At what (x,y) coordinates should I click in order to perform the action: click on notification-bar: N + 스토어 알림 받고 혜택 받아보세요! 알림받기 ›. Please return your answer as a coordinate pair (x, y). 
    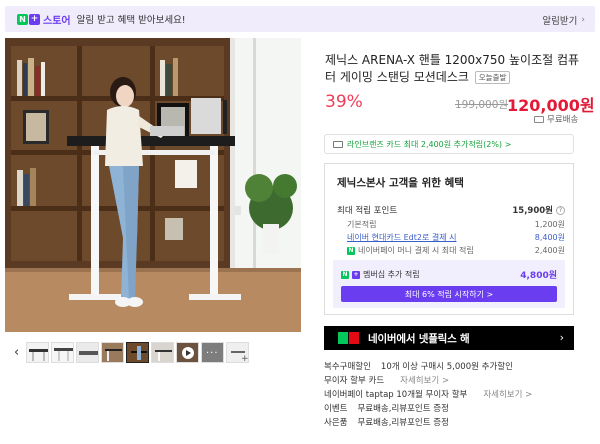
    Looking at the image, I should click on (300, 19).